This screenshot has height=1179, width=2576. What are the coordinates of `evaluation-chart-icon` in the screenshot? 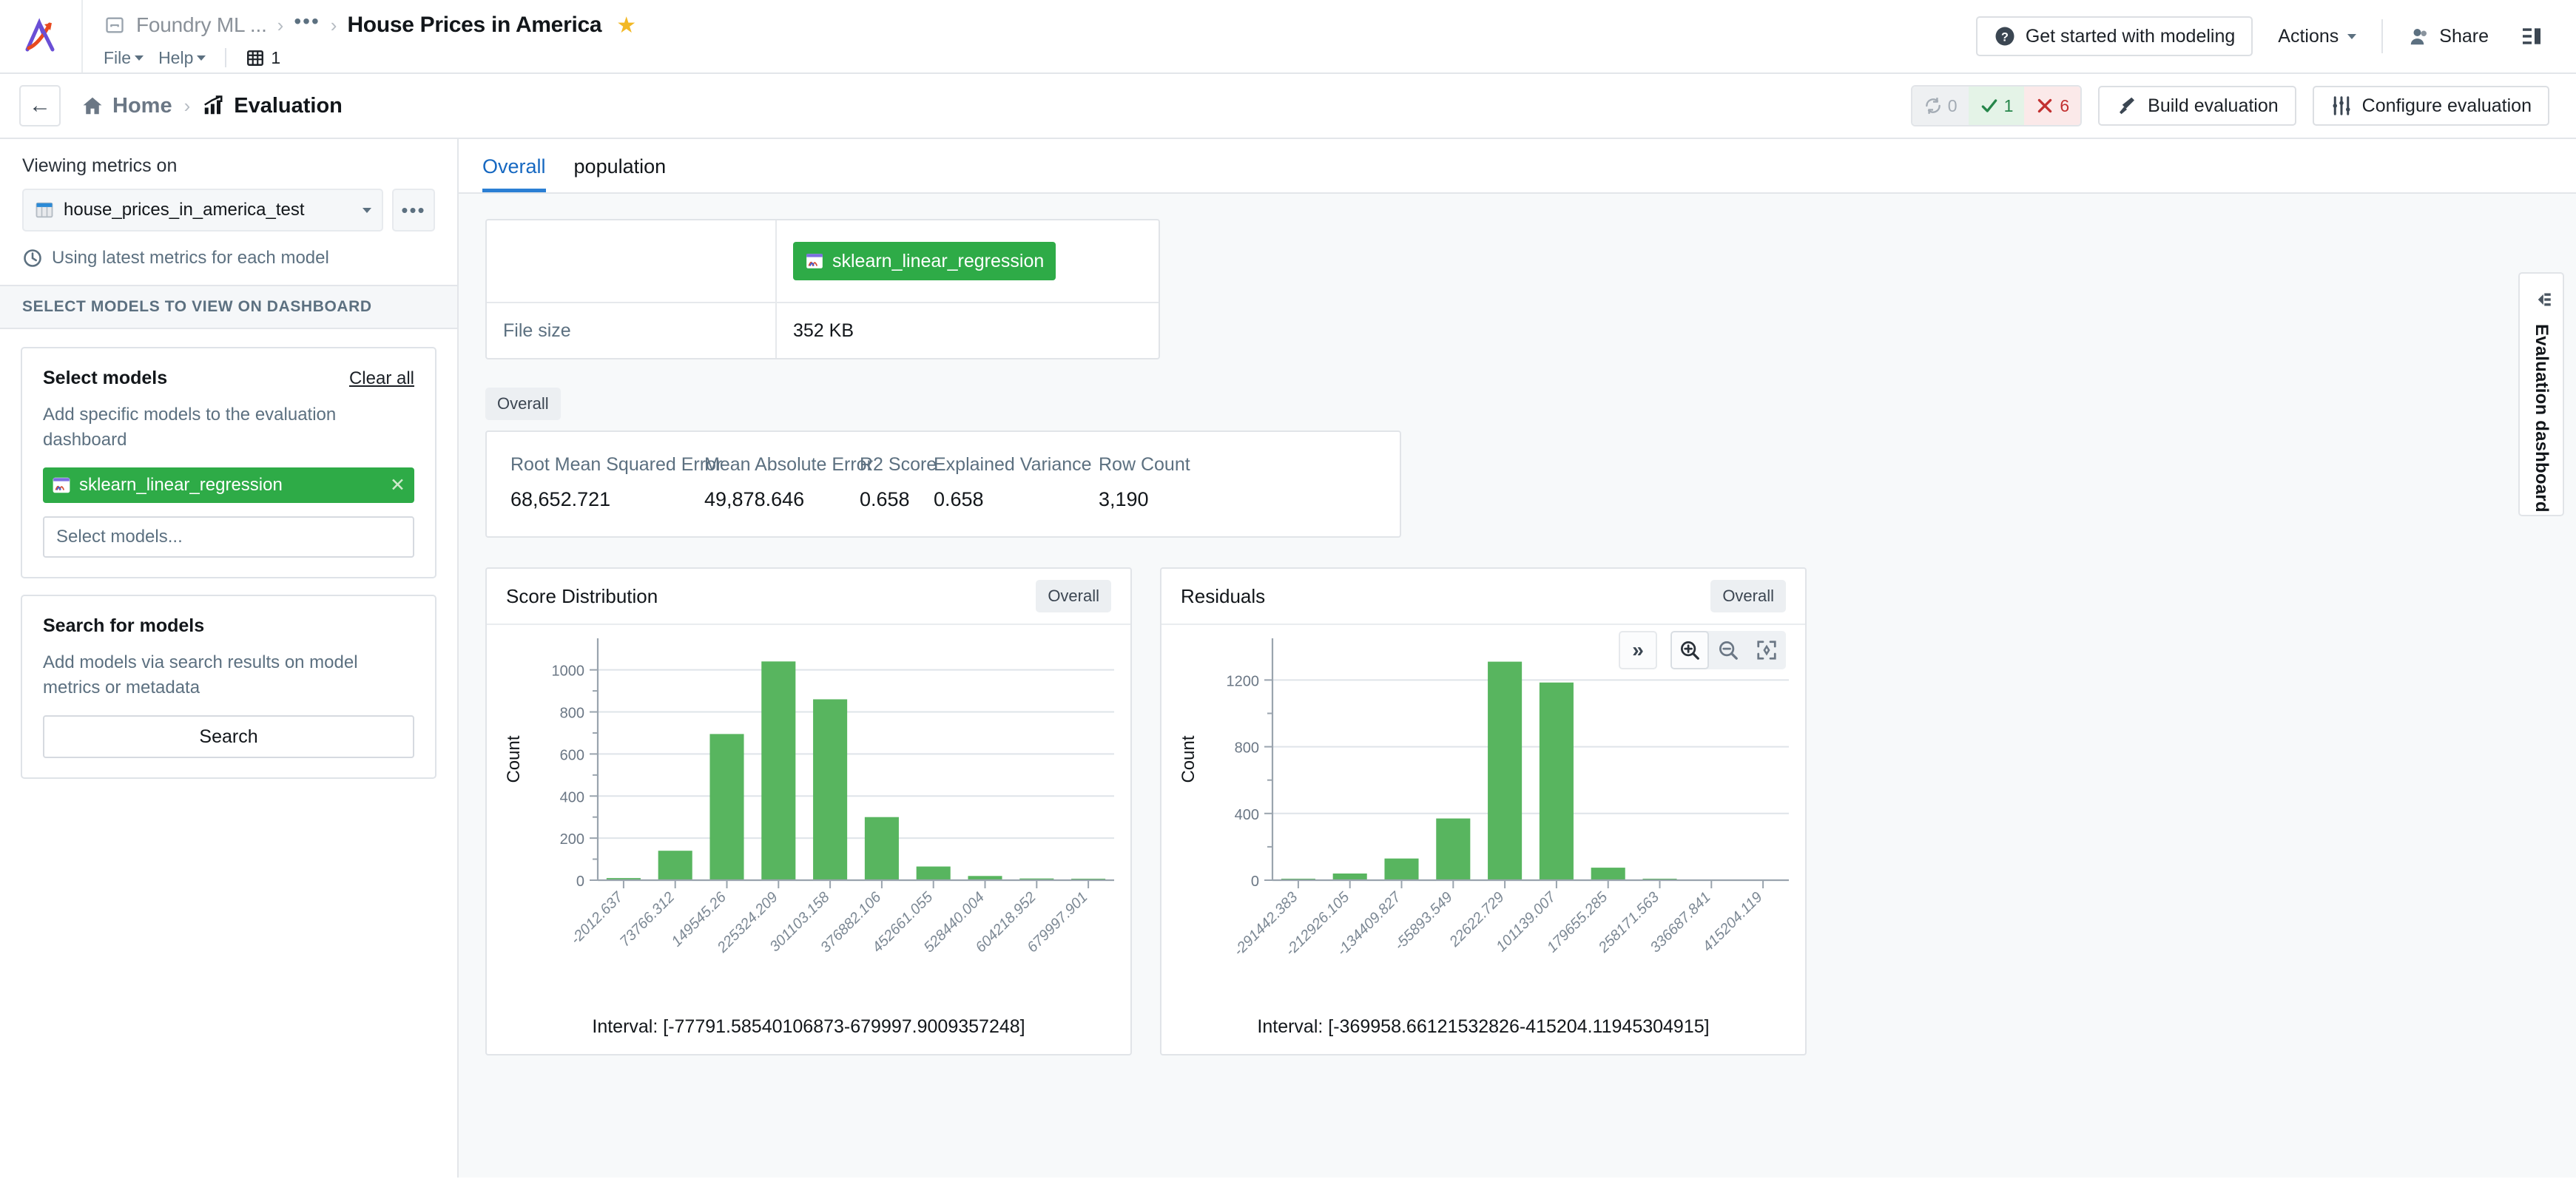 It's located at (213, 105).